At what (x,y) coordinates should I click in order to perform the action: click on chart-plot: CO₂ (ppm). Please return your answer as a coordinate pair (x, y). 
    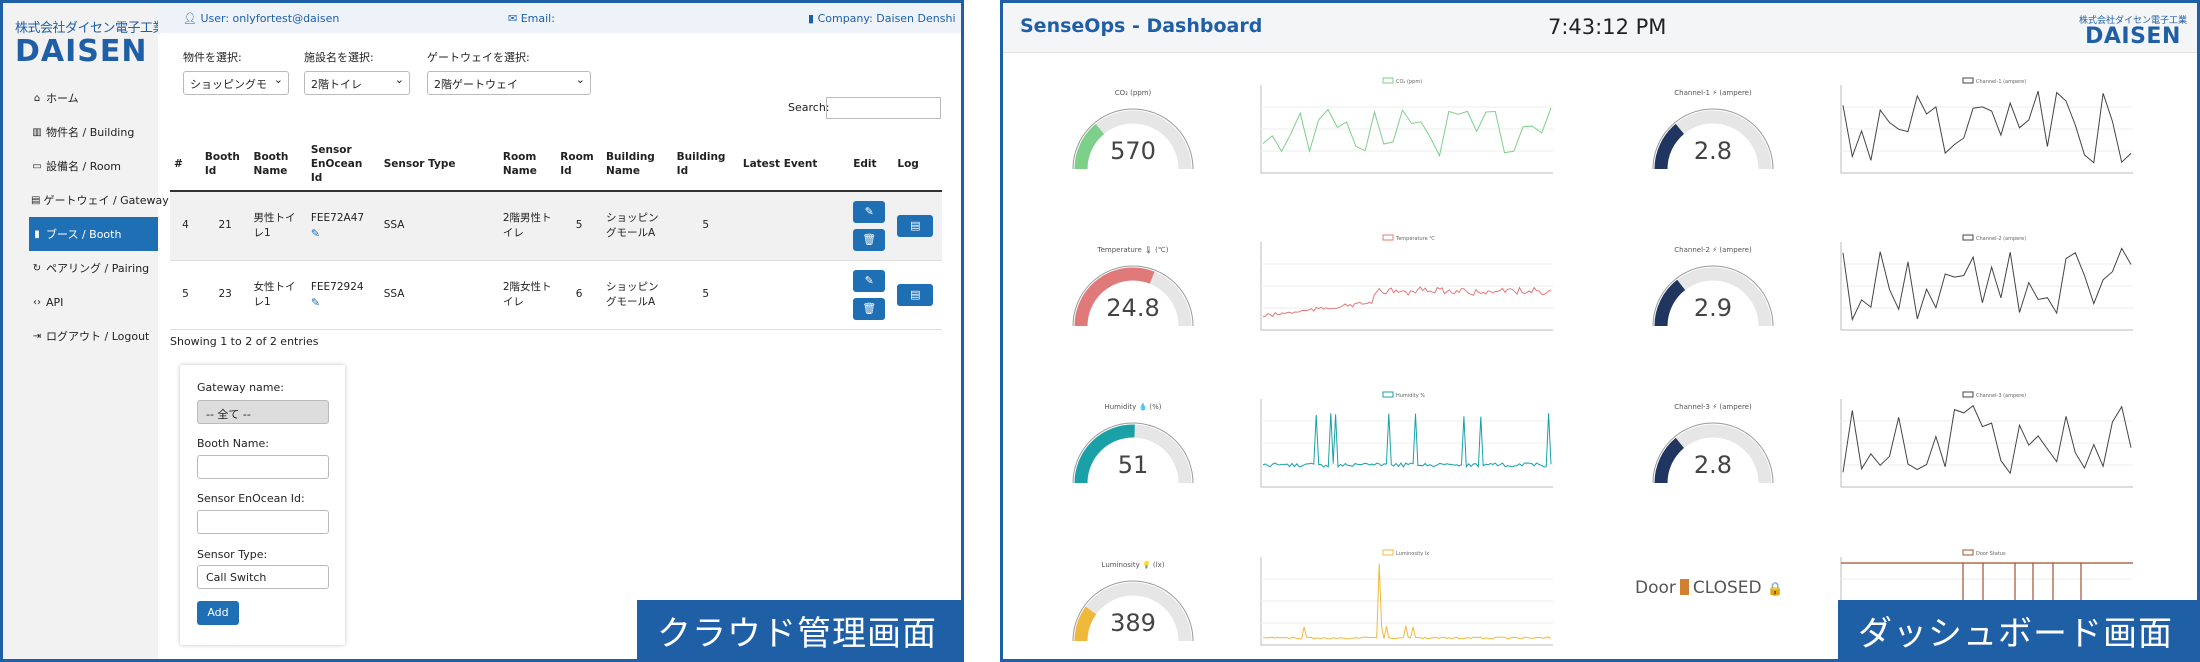
    Looking at the image, I should click on (1406, 125).